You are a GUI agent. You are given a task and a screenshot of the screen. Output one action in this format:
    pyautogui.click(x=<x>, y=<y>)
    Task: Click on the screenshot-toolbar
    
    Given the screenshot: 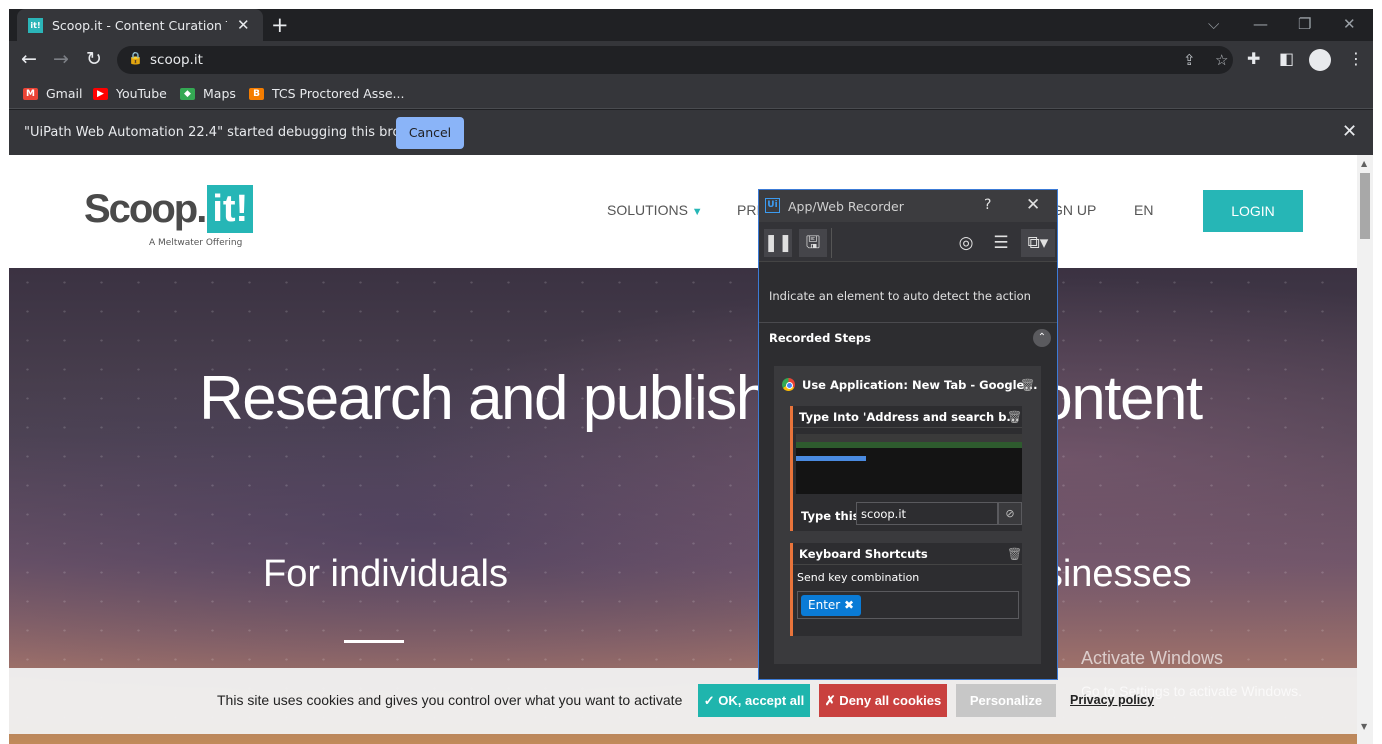 What is the action you would take?
    pyautogui.click(x=909, y=445)
    